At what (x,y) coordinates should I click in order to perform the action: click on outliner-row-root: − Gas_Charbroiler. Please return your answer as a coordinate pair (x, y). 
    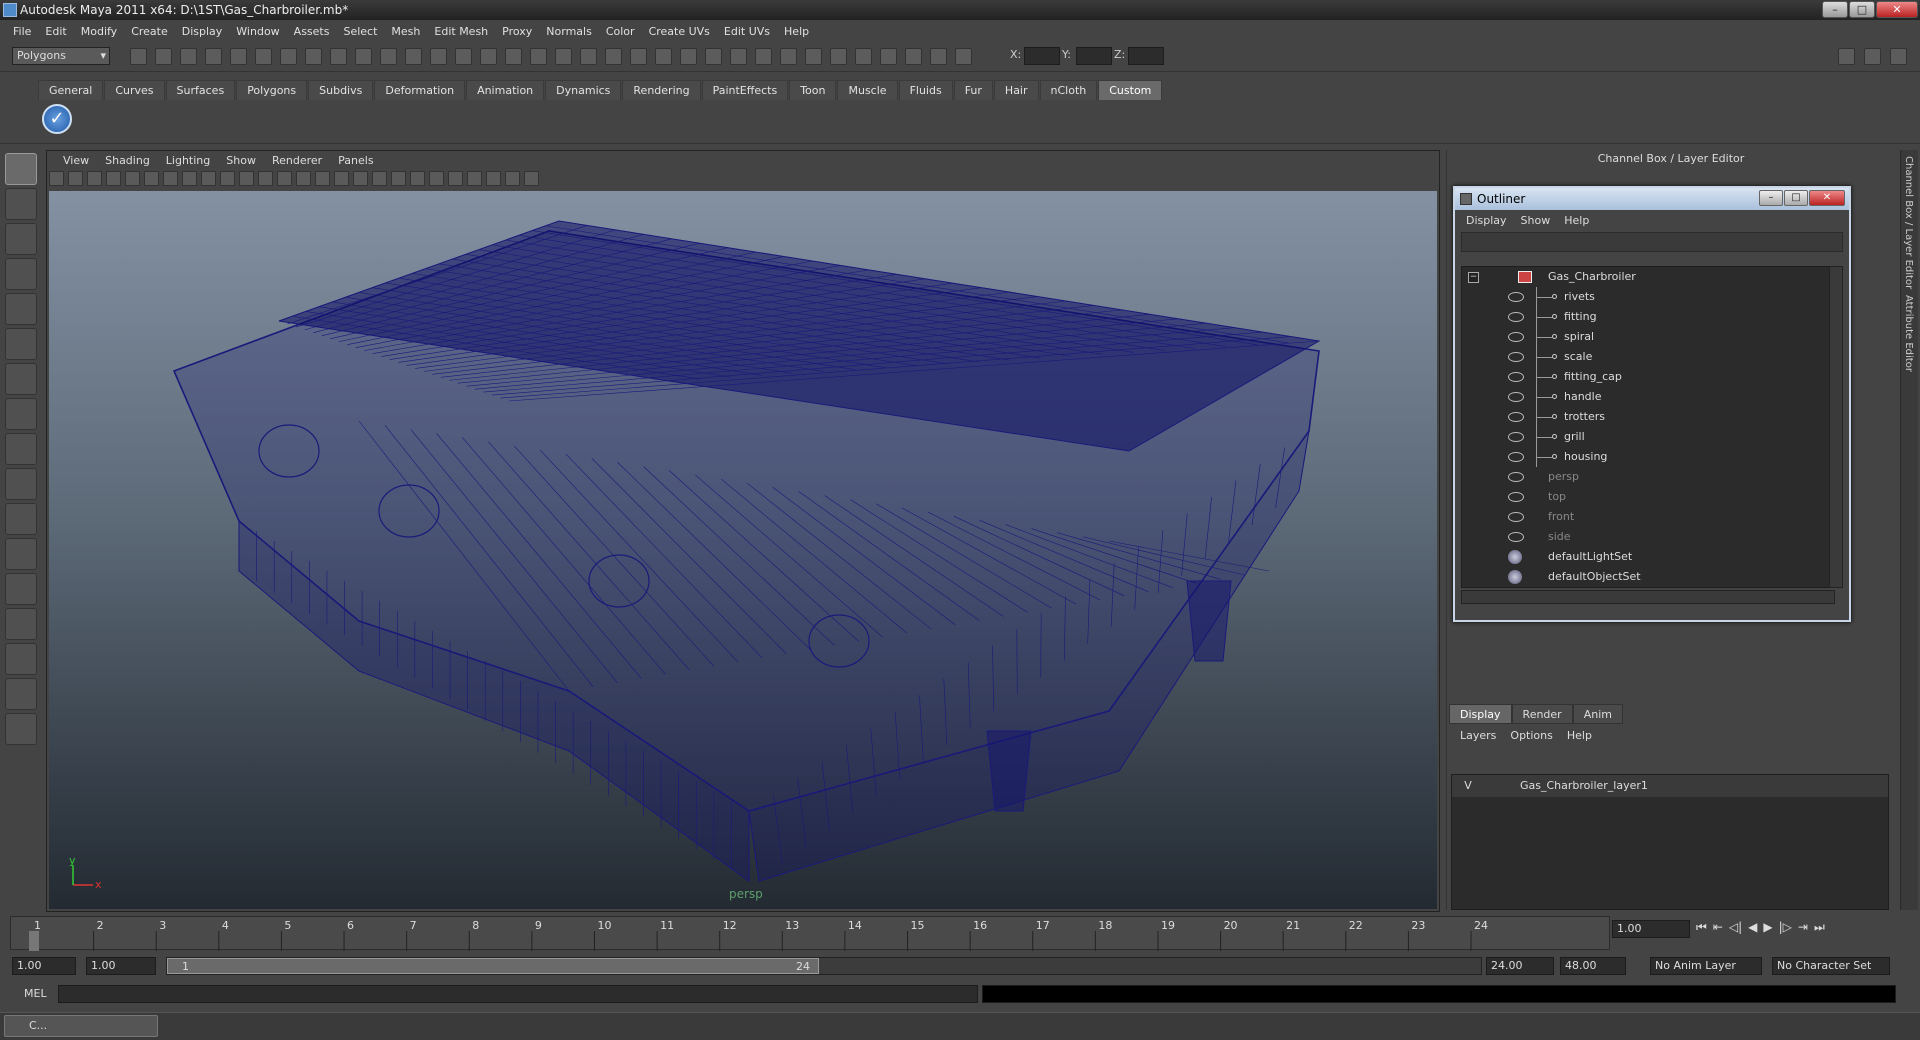
    Looking at the image, I should click on (1648, 277).